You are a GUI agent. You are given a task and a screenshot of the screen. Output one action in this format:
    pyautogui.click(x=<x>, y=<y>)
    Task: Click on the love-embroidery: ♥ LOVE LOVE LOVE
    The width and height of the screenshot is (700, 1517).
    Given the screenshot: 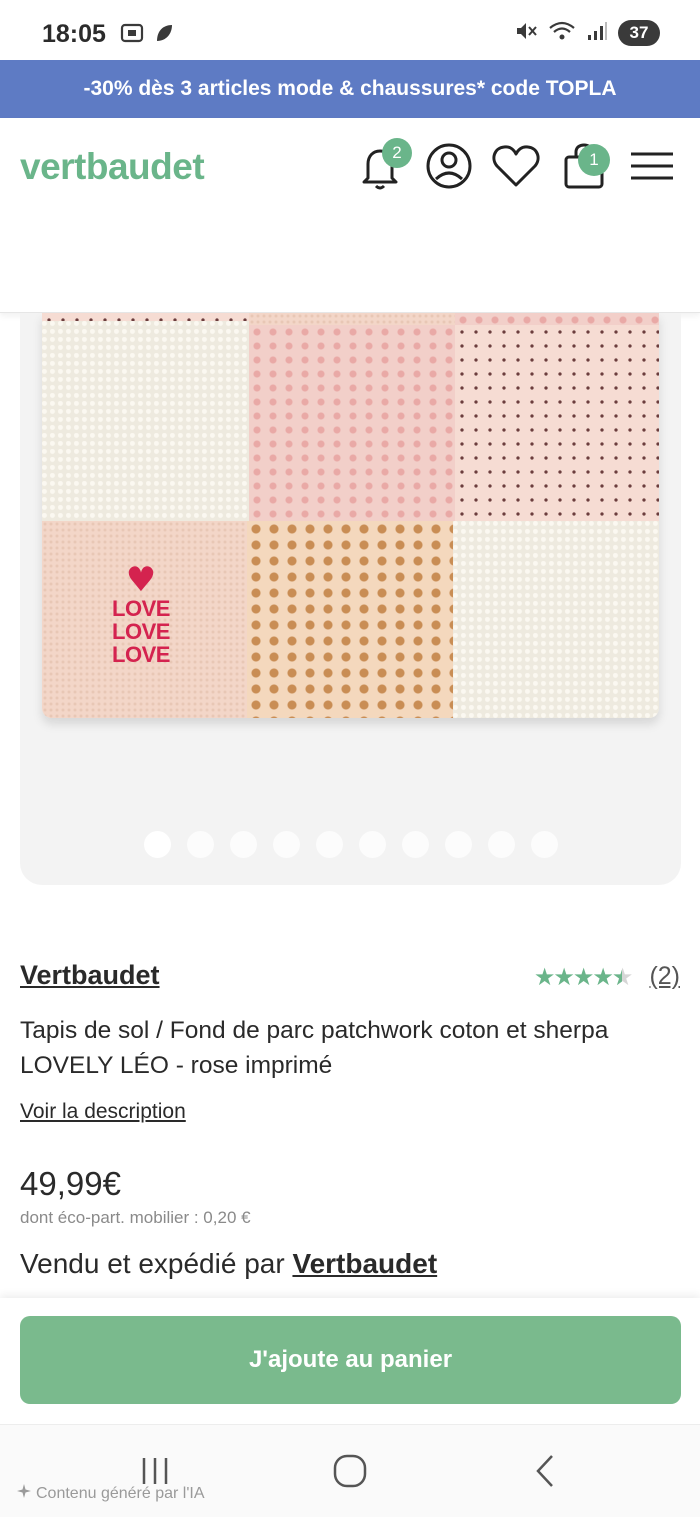 What is the action you would take?
    pyautogui.click(x=141, y=614)
    